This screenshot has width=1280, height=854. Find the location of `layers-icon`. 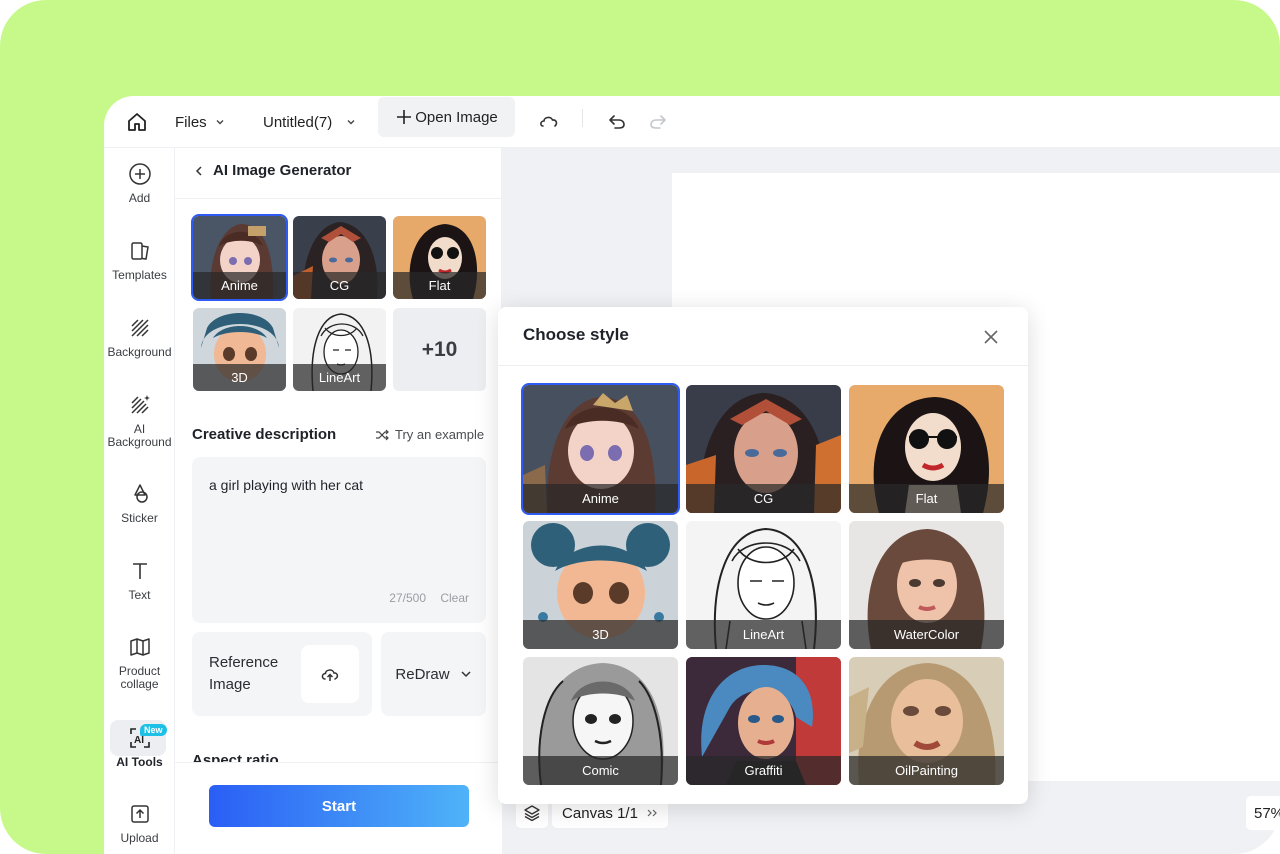

layers-icon is located at coordinates (532, 813).